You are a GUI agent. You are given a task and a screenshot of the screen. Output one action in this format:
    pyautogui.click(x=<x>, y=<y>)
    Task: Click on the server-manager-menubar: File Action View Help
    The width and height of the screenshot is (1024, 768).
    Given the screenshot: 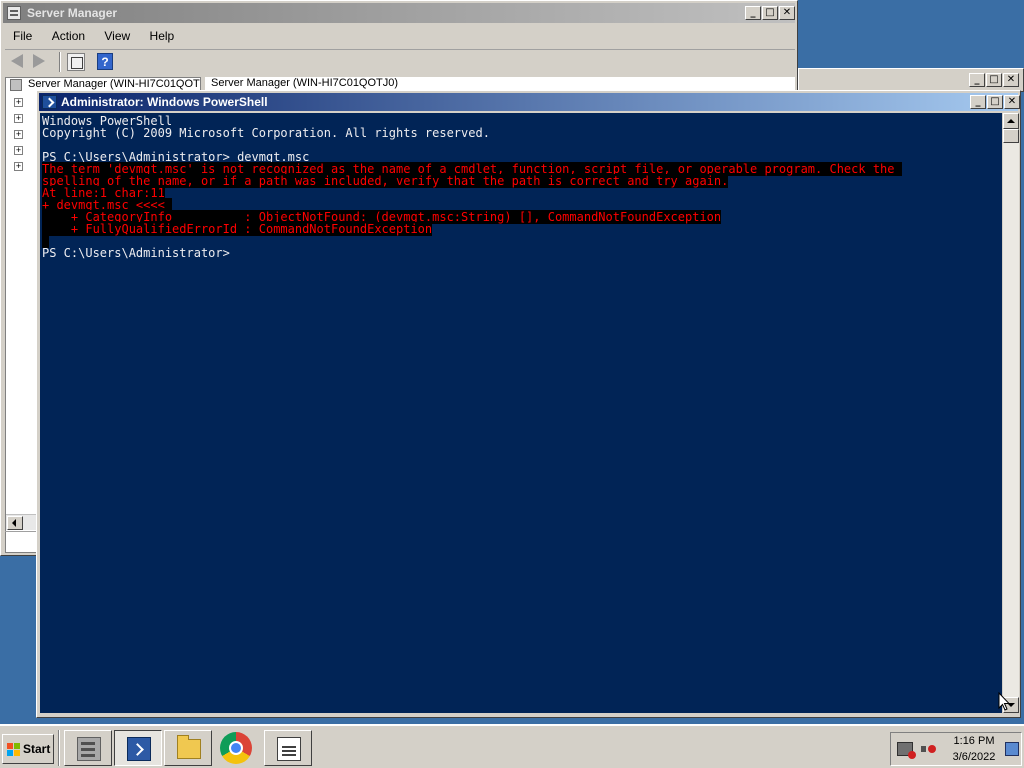 What is the action you would take?
    pyautogui.click(x=93, y=37)
    